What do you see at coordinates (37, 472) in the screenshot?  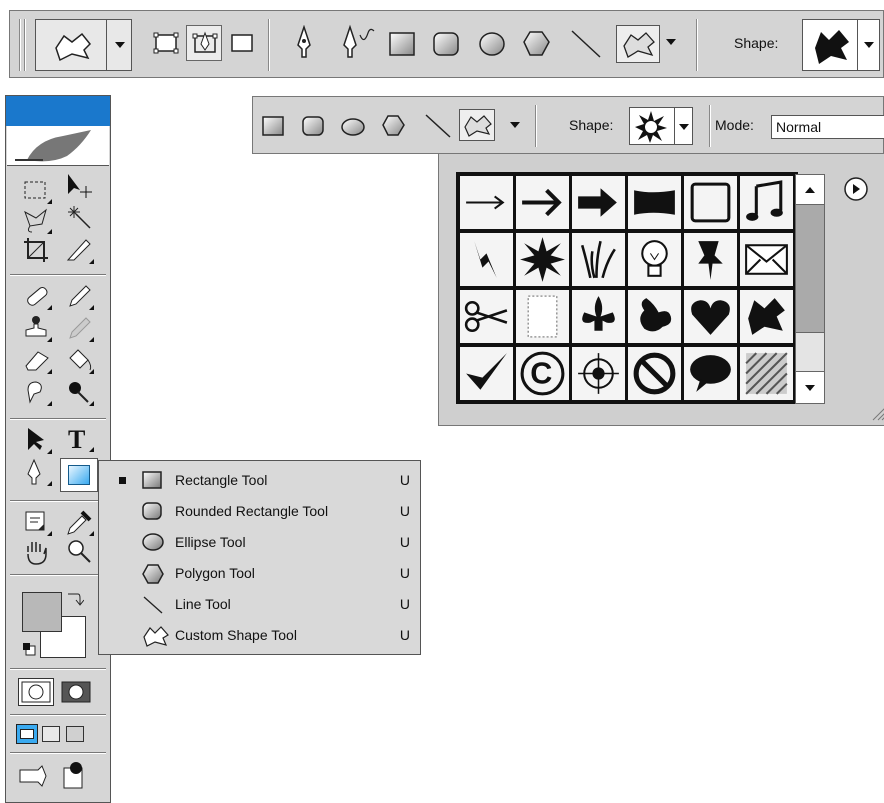 I see `pen-tool` at bounding box center [37, 472].